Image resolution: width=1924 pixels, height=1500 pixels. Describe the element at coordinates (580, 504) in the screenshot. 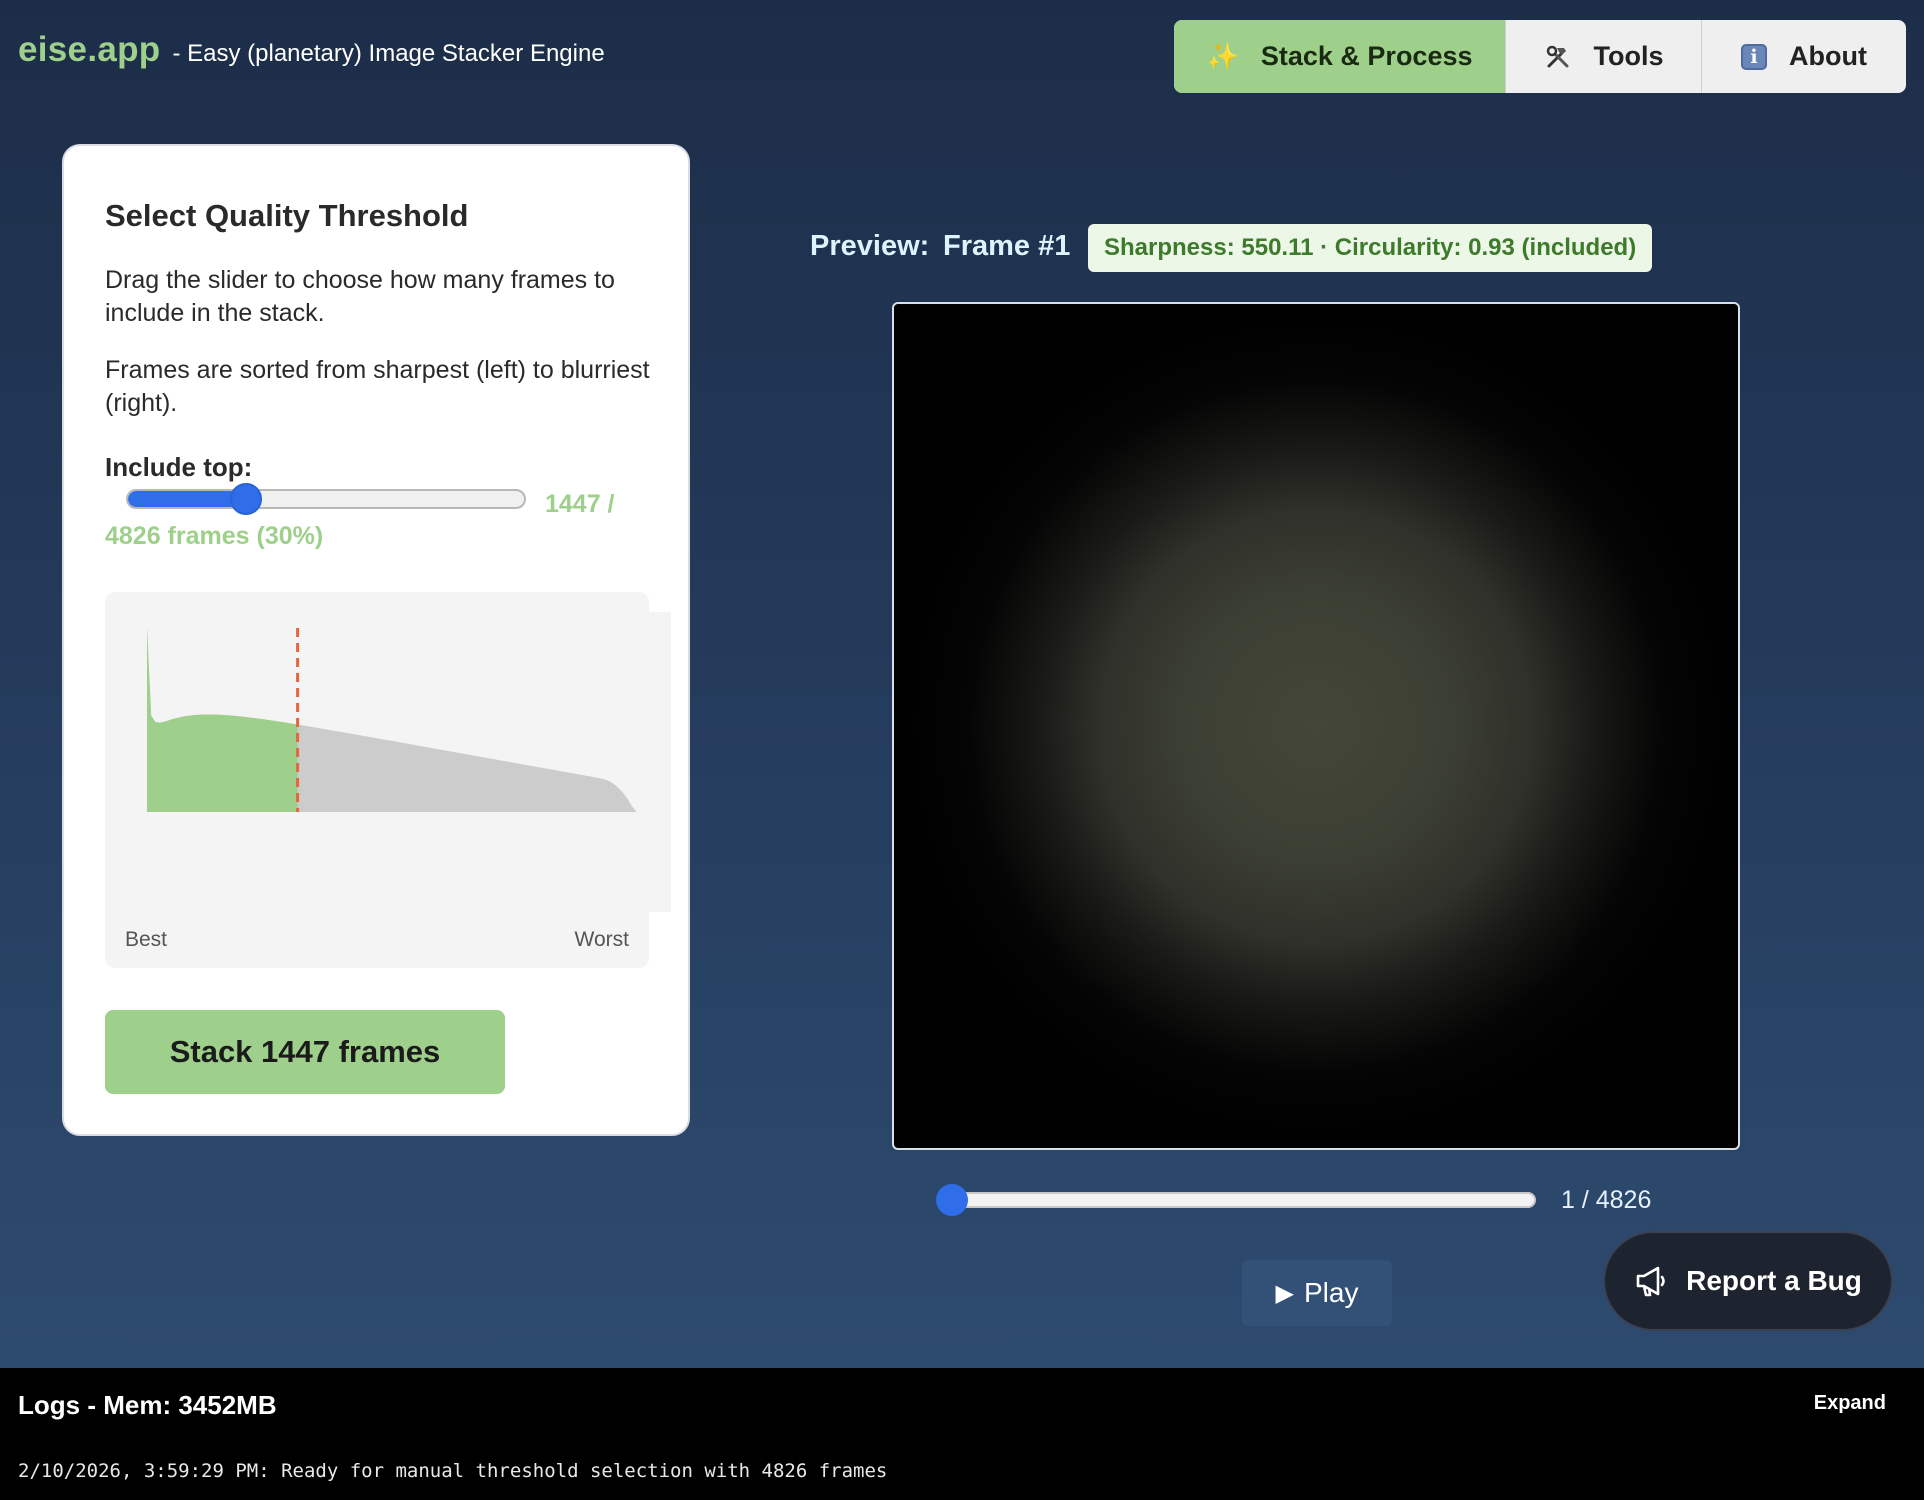

I see `frame-count-selected: 1447 /` at that location.